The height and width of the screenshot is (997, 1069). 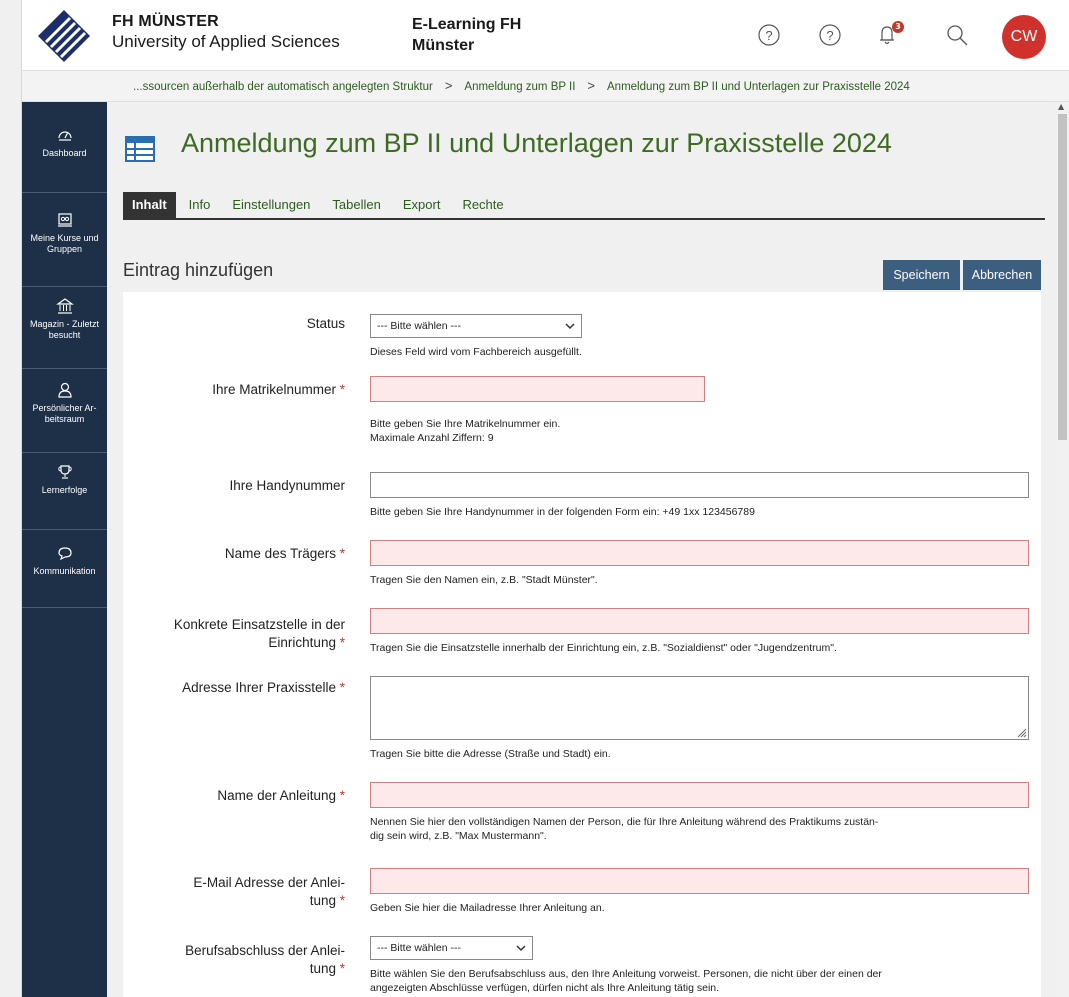 What do you see at coordinates (230, 892) in the screenshot?
I see `email-label: E-Mail Adresse der Anlei- tung *` at bounding box center [230, 892].